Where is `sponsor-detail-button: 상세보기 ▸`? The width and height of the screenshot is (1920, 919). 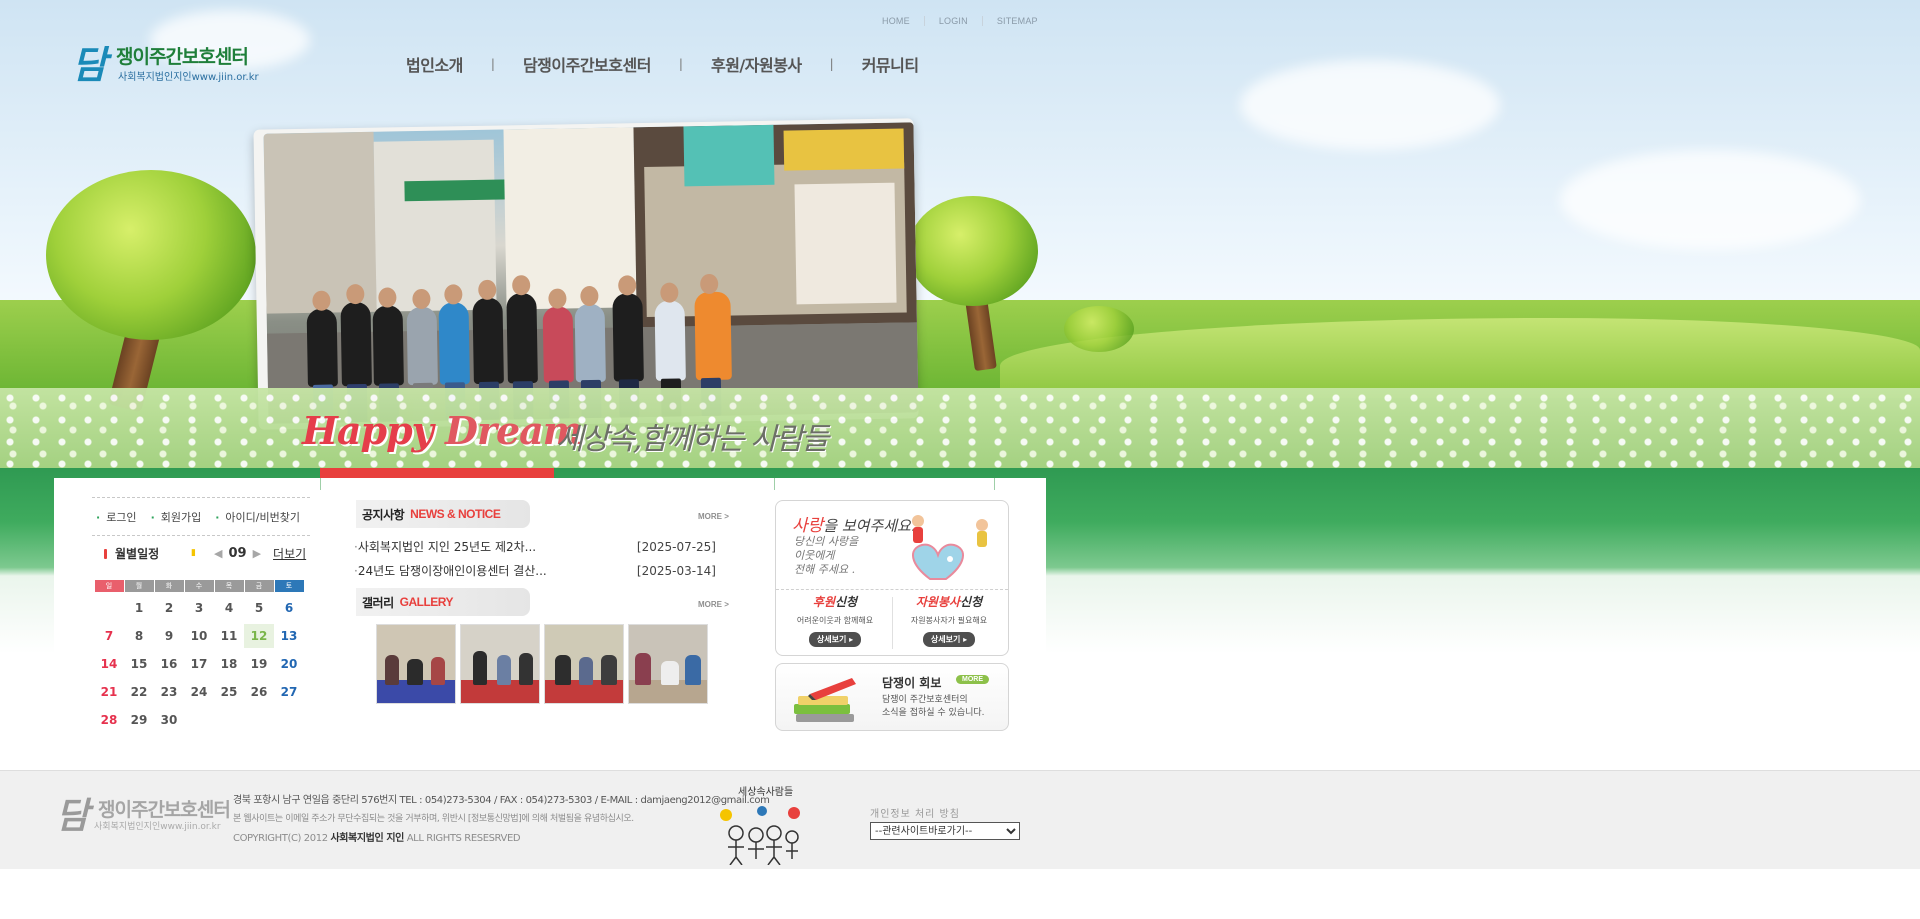 sponsor-detail-button: 상세보기 ▸ is located at coordinates (835, 639).